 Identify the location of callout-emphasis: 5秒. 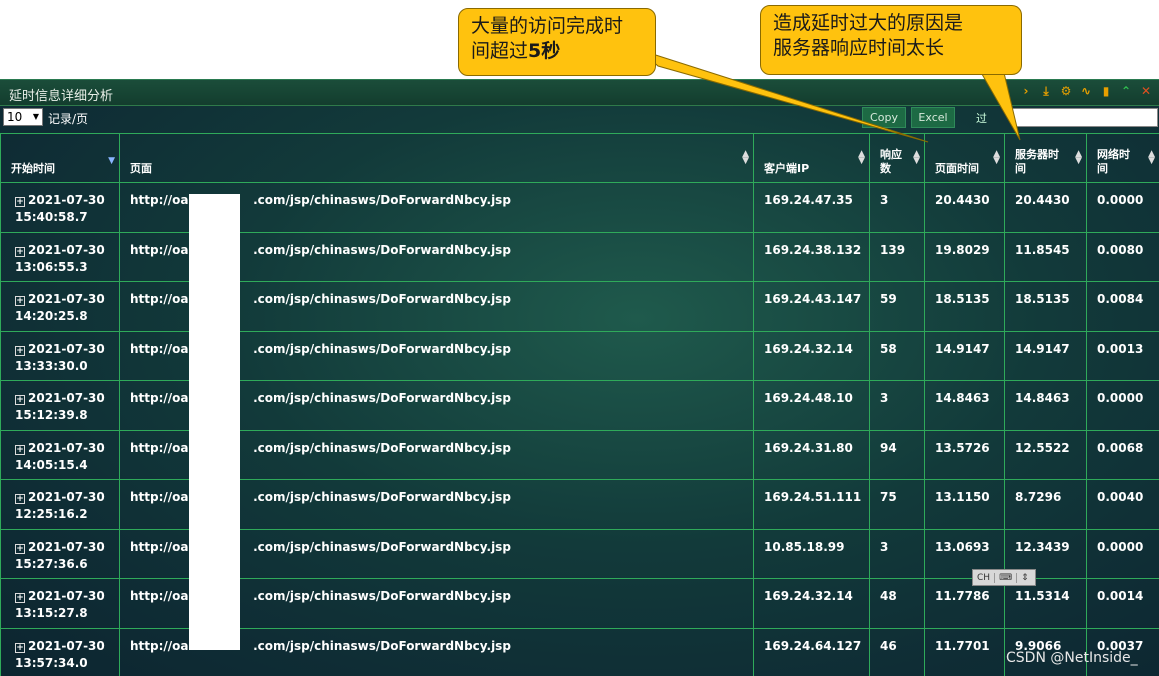
(544, 51).